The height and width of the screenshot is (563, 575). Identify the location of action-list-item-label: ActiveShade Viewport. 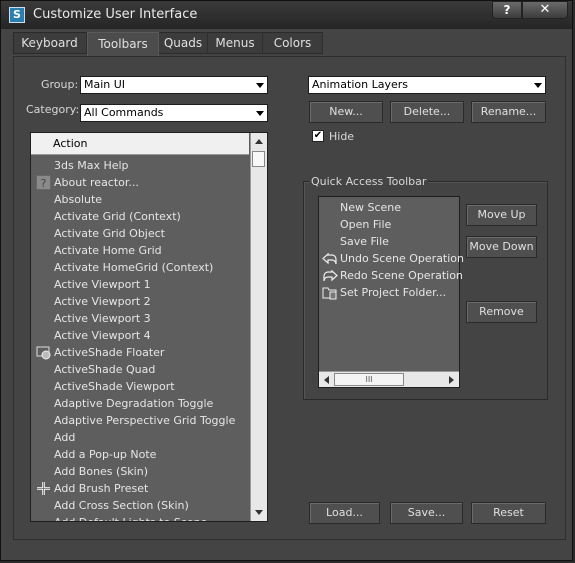
(114, 386).